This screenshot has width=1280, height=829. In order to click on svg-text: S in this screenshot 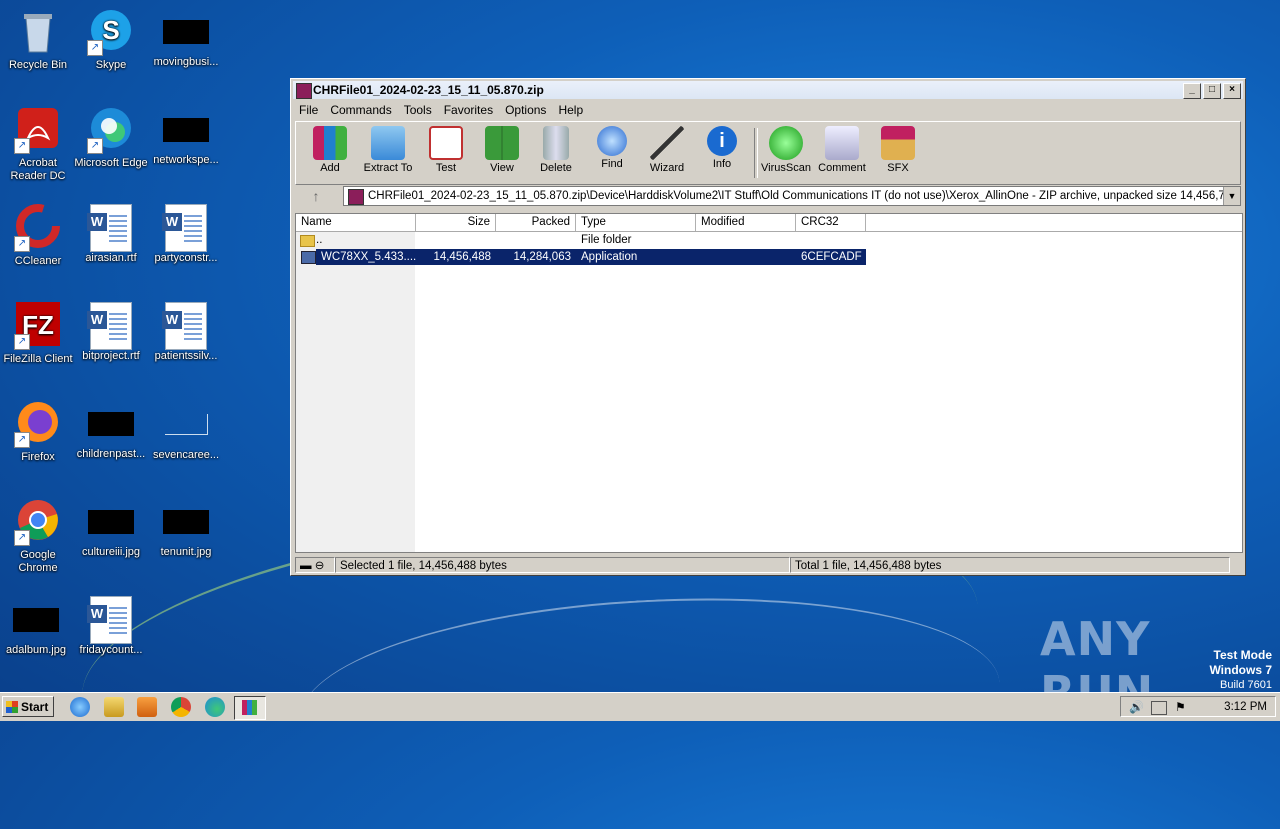, I will do `click(110, 30)`.